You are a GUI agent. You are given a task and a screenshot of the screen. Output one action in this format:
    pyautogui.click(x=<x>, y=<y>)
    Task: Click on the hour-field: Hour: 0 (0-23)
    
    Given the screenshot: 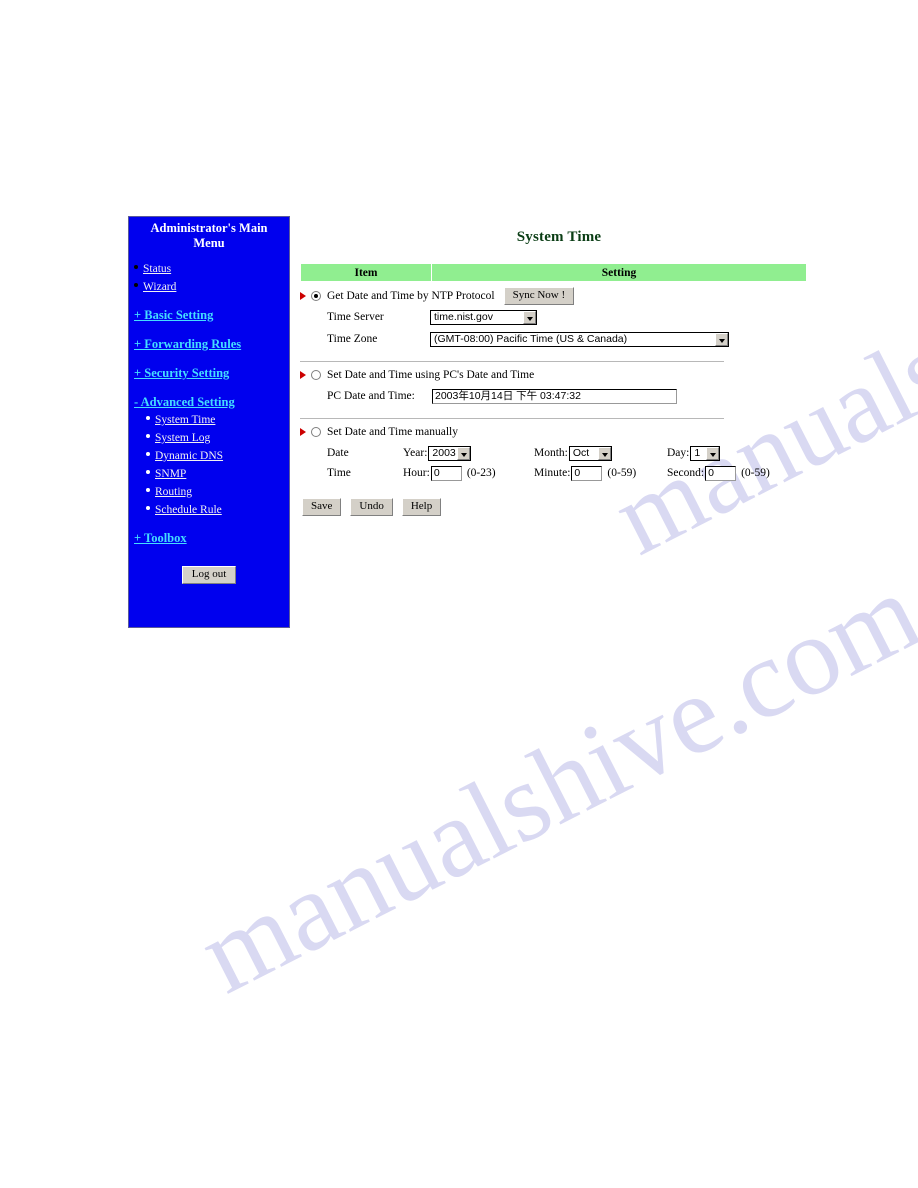 What is the action you would take?
    pyautogui.click(x=468, y=473)
    